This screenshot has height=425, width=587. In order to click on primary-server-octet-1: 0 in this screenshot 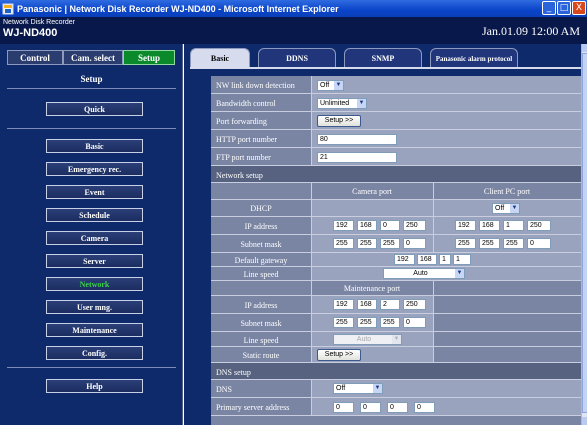, I will do `click(343, 407)`.